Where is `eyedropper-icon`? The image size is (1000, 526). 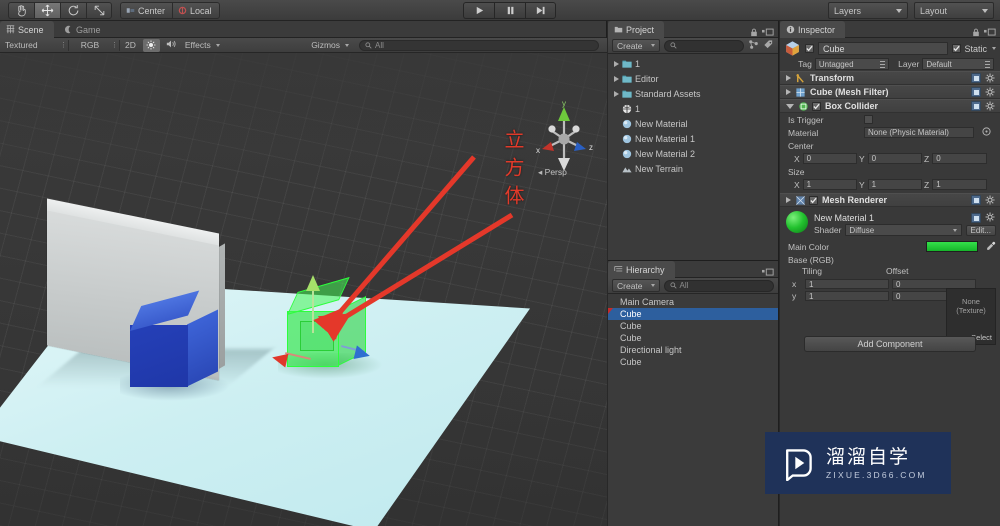 eyedropper-icon is located at coordinates (991, 247).